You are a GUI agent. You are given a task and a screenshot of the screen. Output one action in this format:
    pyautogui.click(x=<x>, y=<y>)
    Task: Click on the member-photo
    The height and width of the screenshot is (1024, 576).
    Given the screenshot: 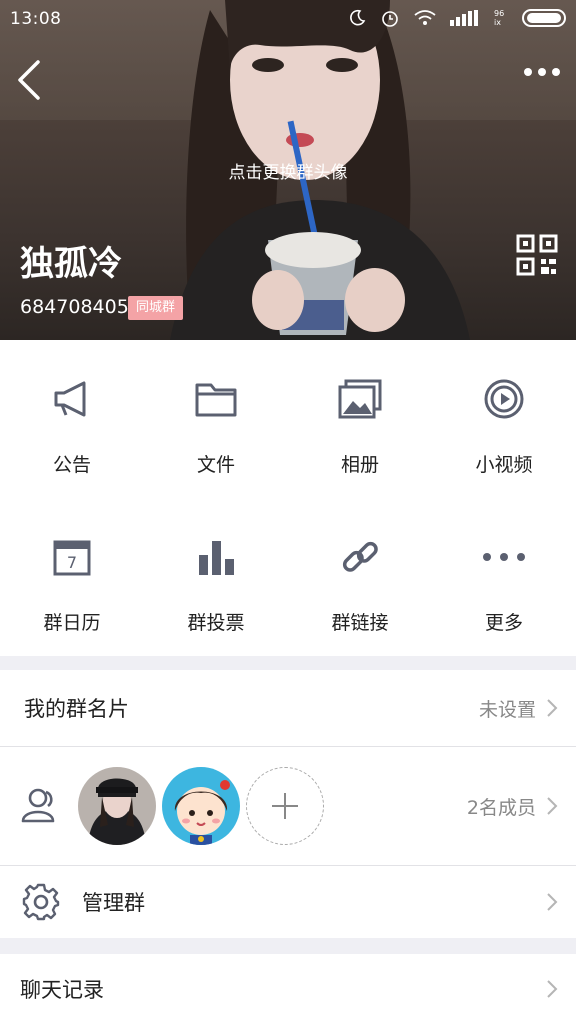 What is the action you would take?
    pyautogui.click(x=117, y=806)
    